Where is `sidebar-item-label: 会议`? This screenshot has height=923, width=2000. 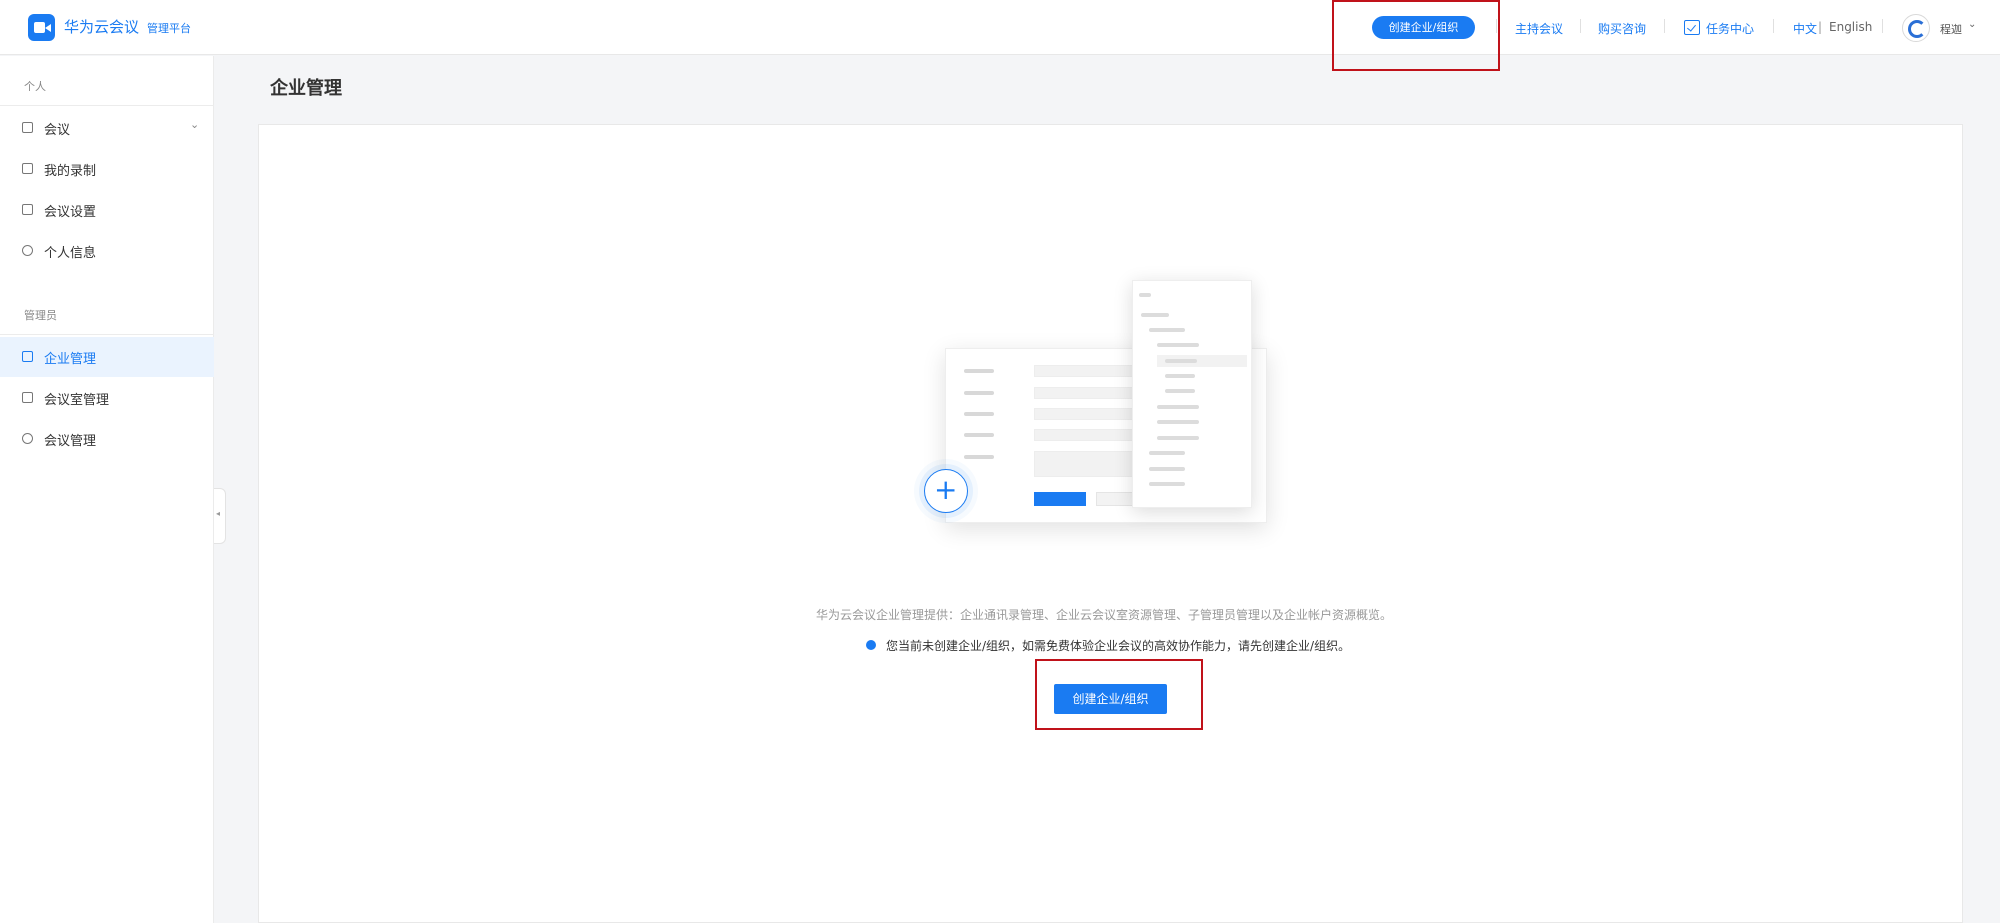
sidebar-item-label: 会议 is located at coordinates (57, 130).